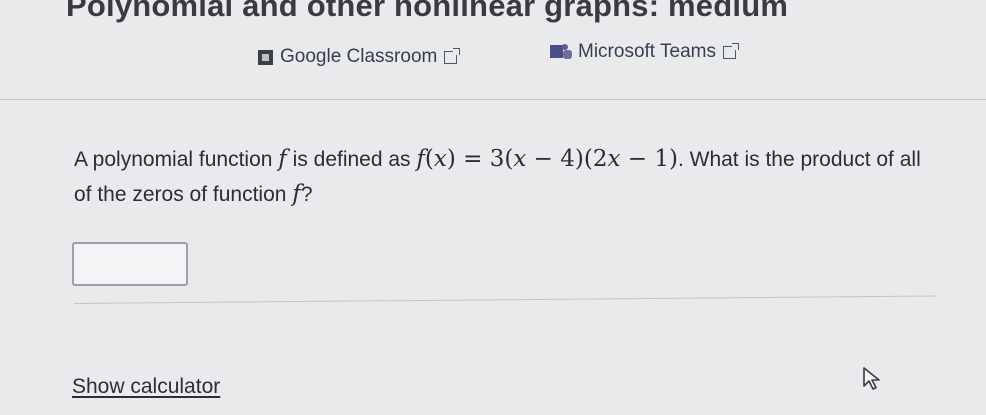 The width and height of the screenshot is (986, 415). Describe the element at coordinates (547, 159) in the screenshot. I see `function-definition: f(x) = 3(x − 4)(2x − 1)` at that location.